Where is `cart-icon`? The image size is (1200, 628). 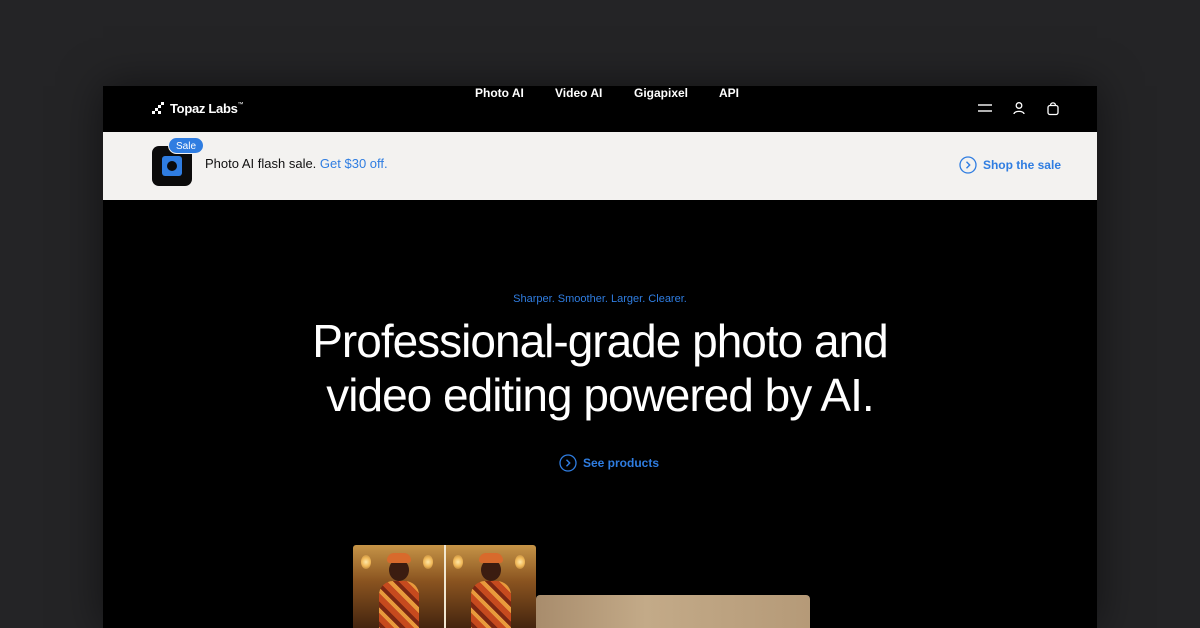
cart-icon is located at coordinates (1053, 108).